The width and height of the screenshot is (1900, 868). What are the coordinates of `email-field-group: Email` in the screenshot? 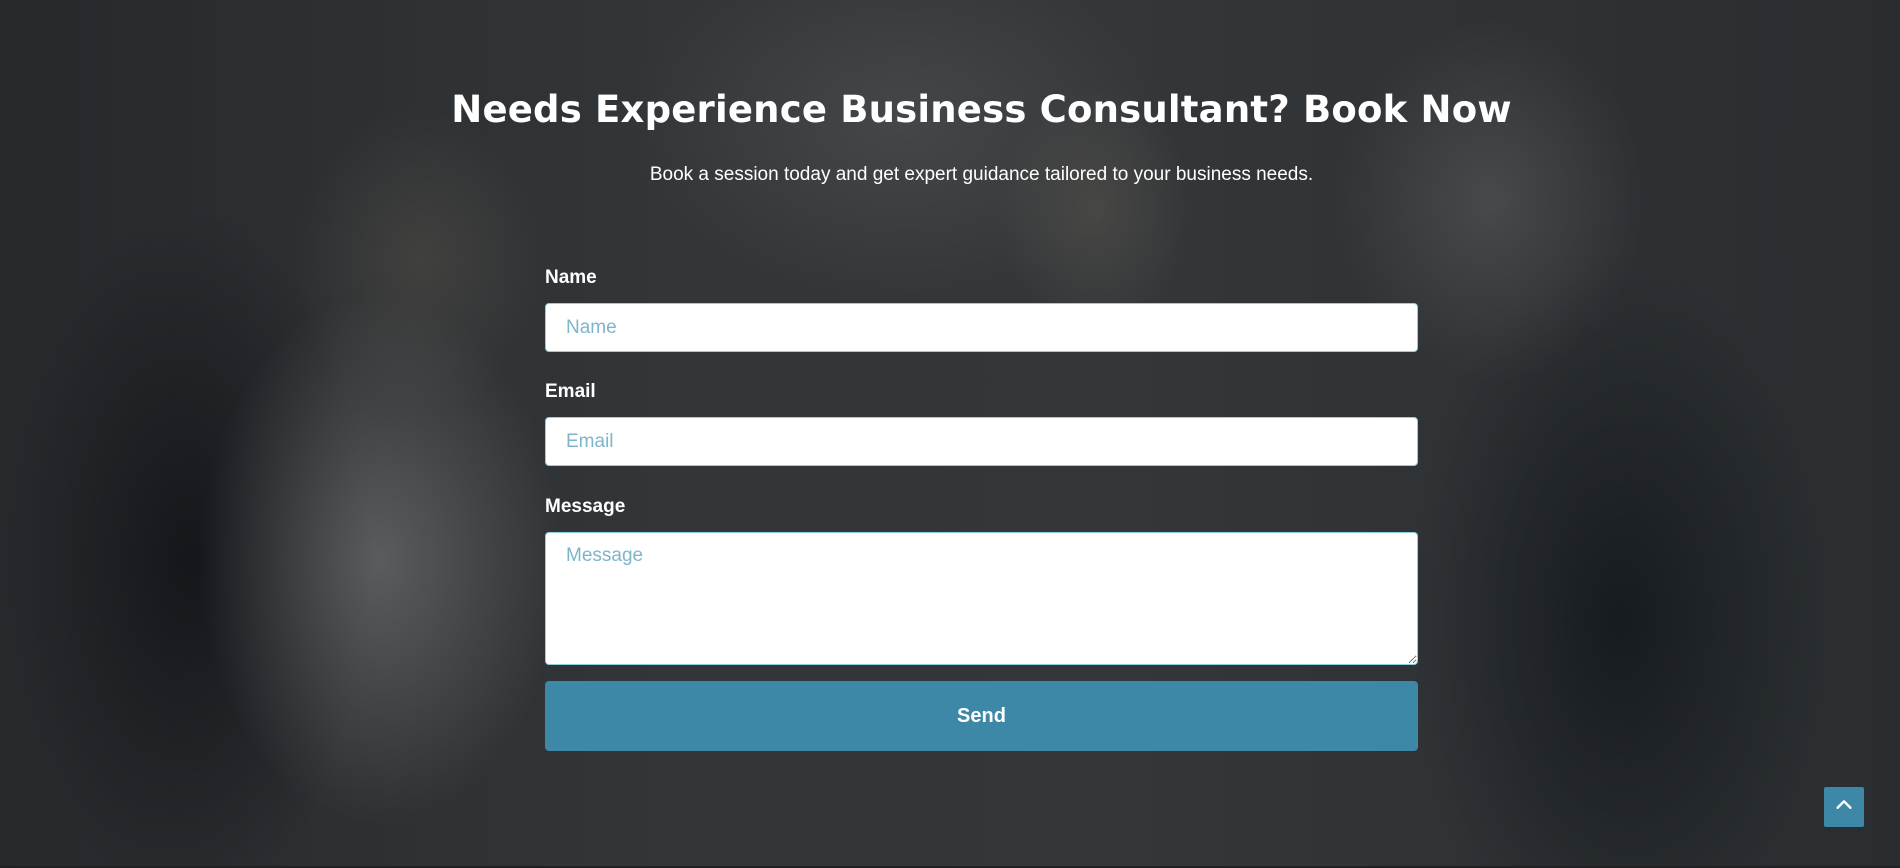 It's located at (981, 422).